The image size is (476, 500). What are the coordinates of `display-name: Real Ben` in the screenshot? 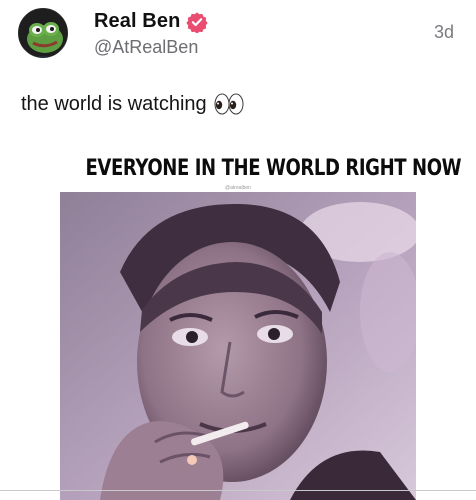 It's located at (137, 21).